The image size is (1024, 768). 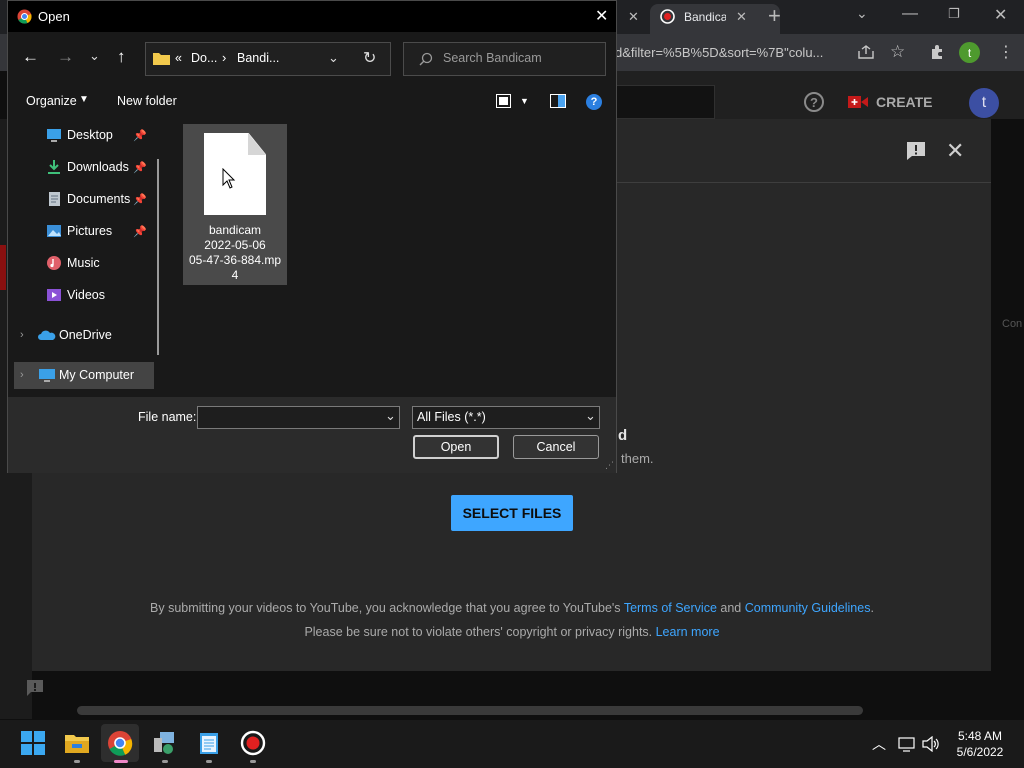 What do you see at coordinates (54, 199) in the screenshot?
I see `documents-icon` at bounding box center [54, 199].